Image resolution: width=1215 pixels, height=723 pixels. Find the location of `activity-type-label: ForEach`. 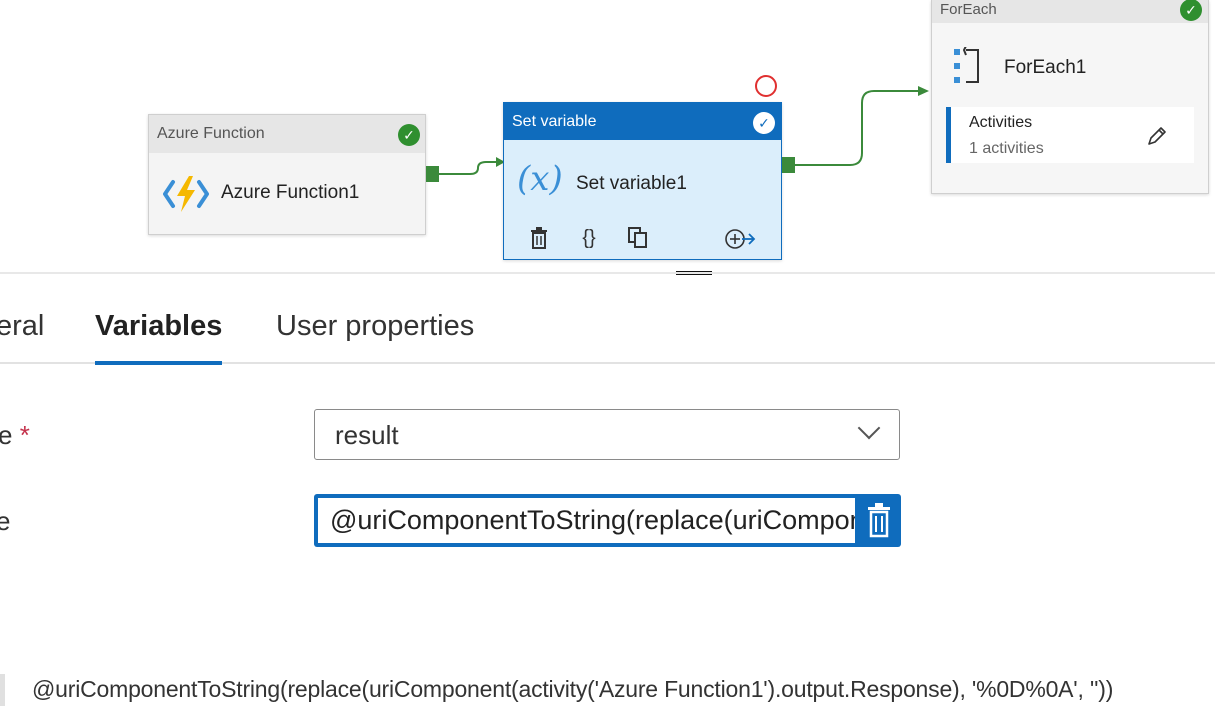

activity-type-label: ForEach is located at coordinates (1070, 11).